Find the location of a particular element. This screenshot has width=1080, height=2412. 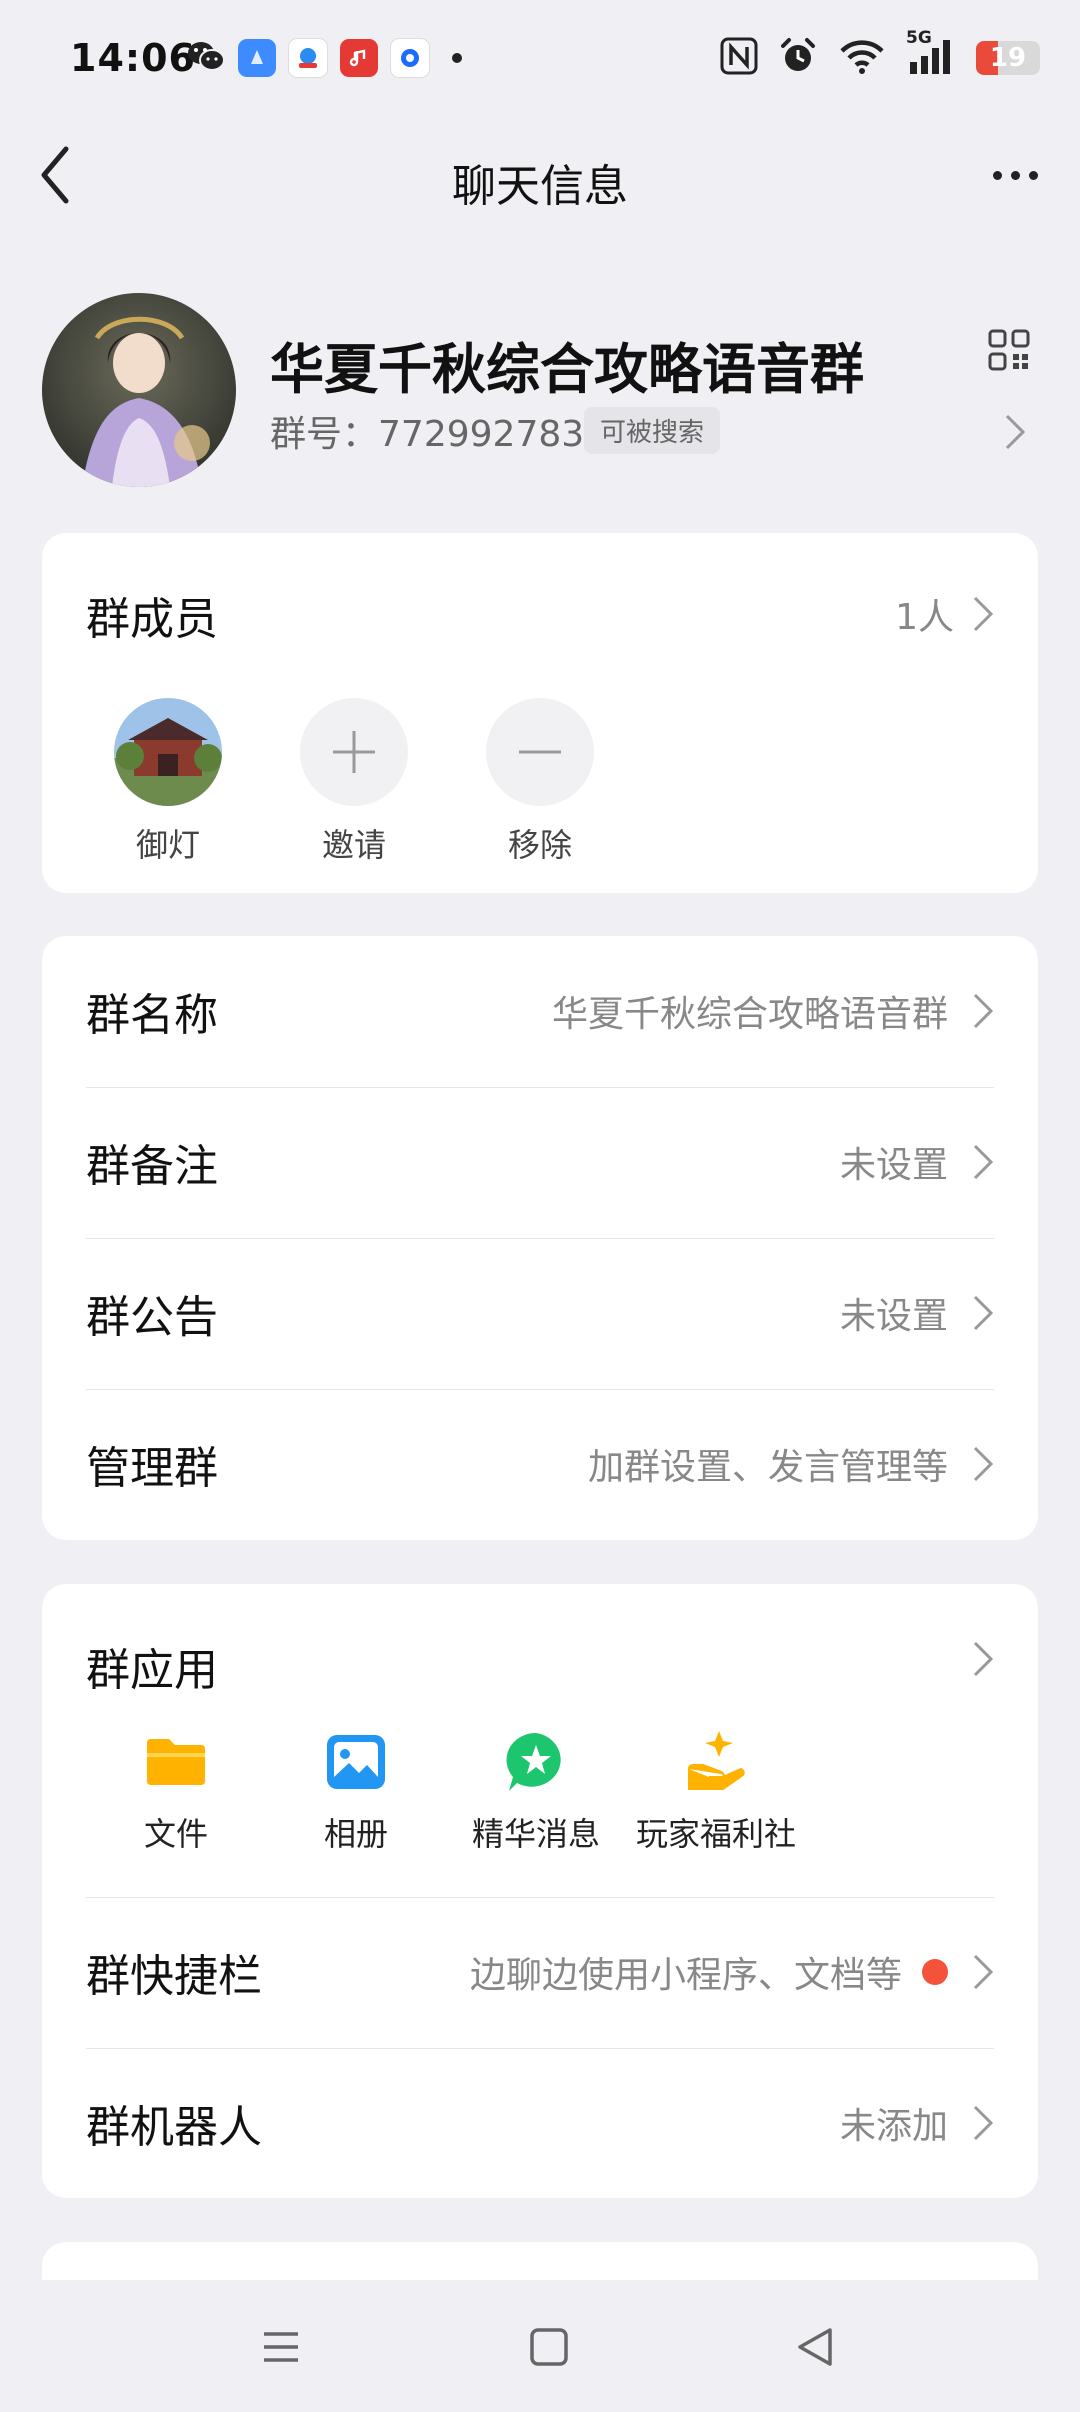

members-title: 群成员 is located at coordinates (152, 619).